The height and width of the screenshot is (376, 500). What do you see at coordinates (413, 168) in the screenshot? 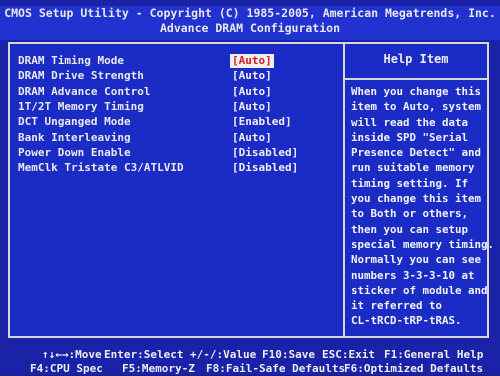
I see `help-line: run suitable memory` at bounding box center [413, 168].